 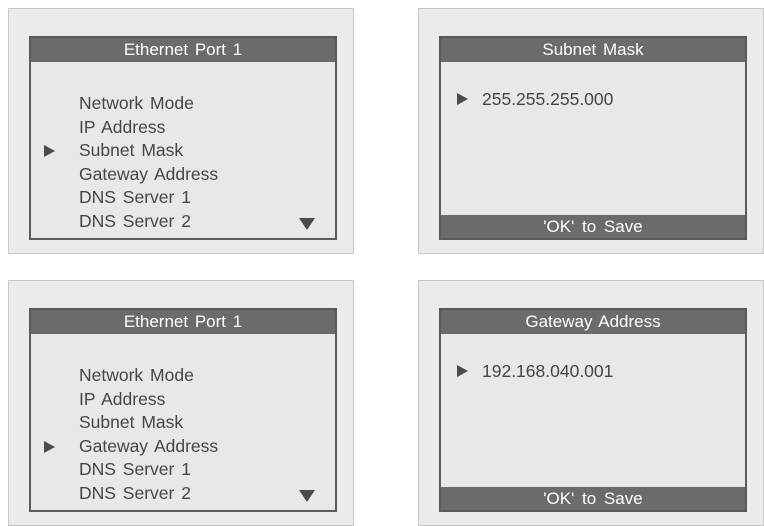 I want to click on value-field: 255.255.255.000, so click(x=535, y=99).